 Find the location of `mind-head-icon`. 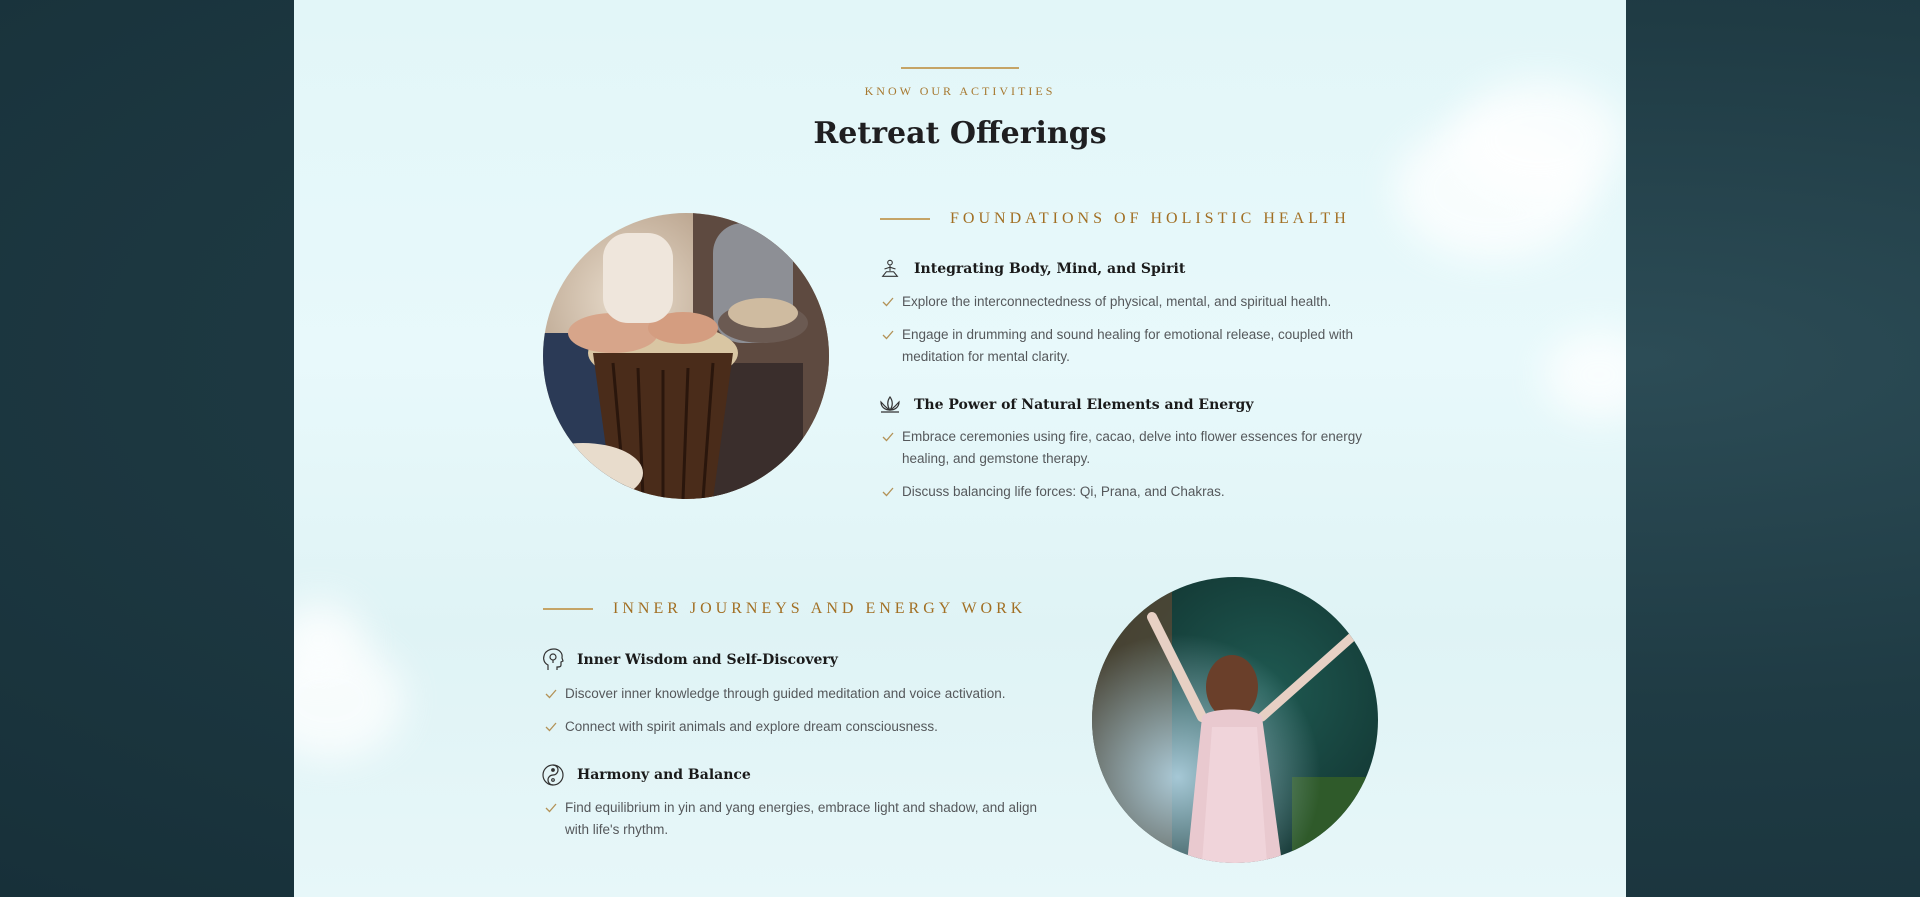

mind-head-icon is located at coordinates (553, 660).